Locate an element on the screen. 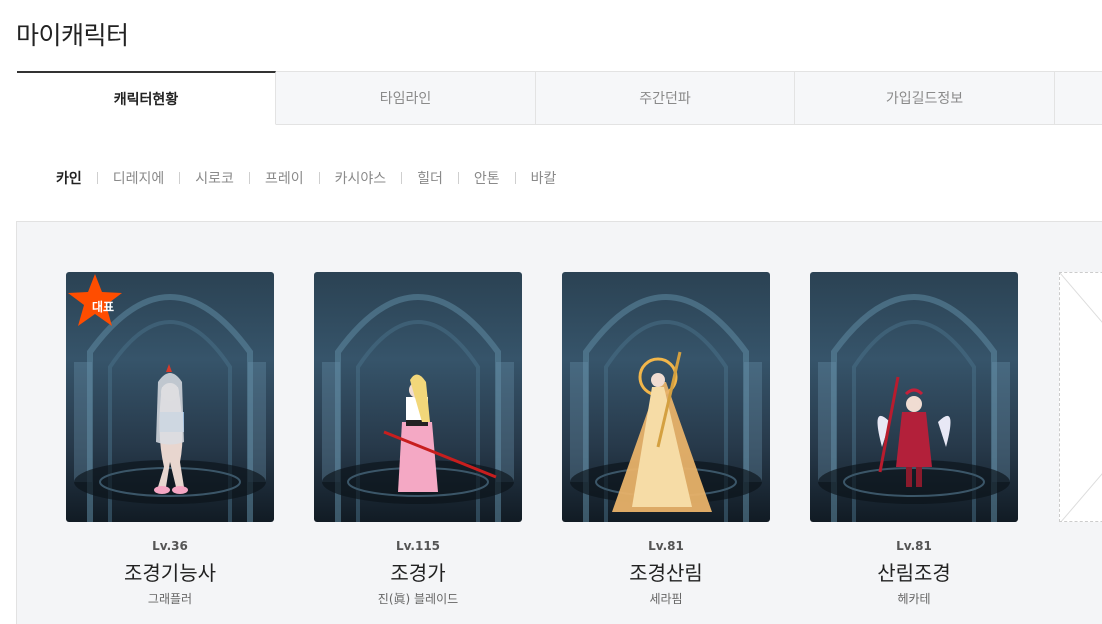  empty-slot-pattern is located at coordinates (1081, 397).